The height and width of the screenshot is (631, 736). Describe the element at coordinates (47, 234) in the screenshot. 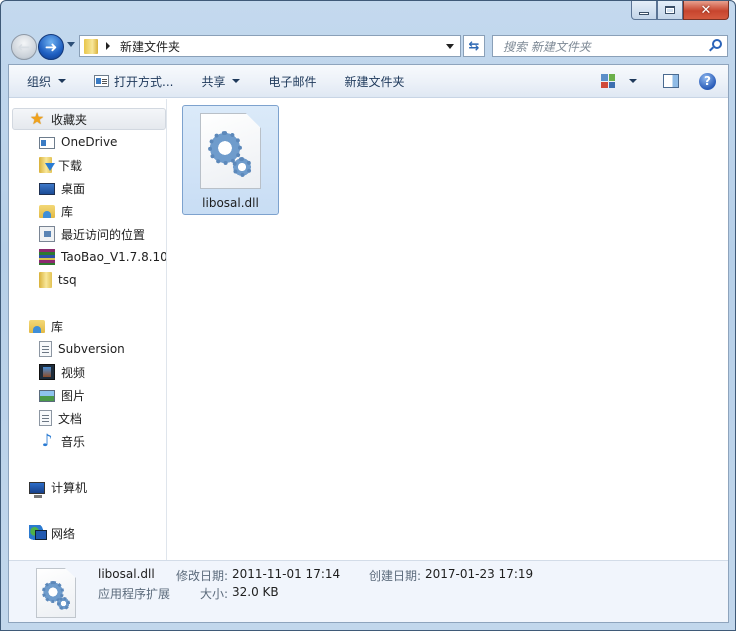

I see `recent-places-icon` at that location.